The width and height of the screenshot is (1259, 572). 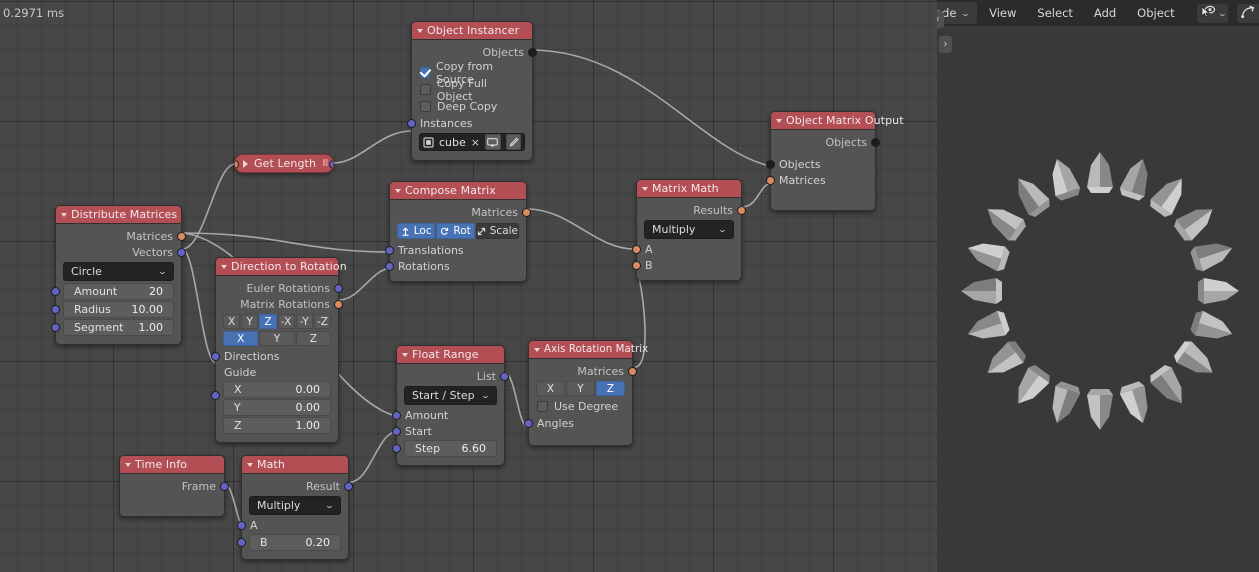 I want to click on field-value: 10.00, so click(x=148, y=309).